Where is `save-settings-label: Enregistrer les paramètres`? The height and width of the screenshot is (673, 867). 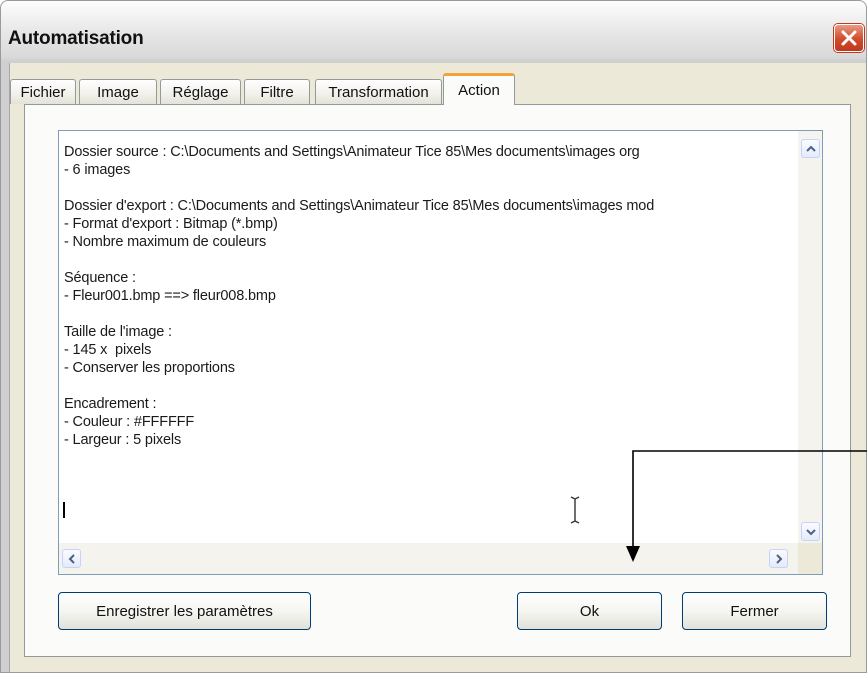 save-settings-label: Enregistrer les paramètres is located at coordinates (184, 611).